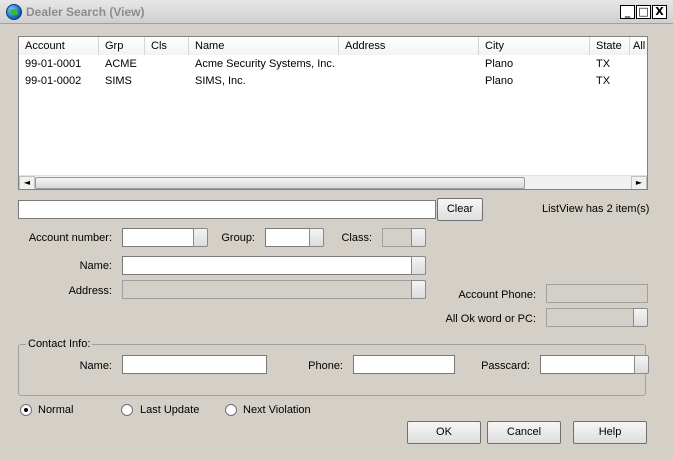  I want to click on group-dropdown-button, so click(316, 237).